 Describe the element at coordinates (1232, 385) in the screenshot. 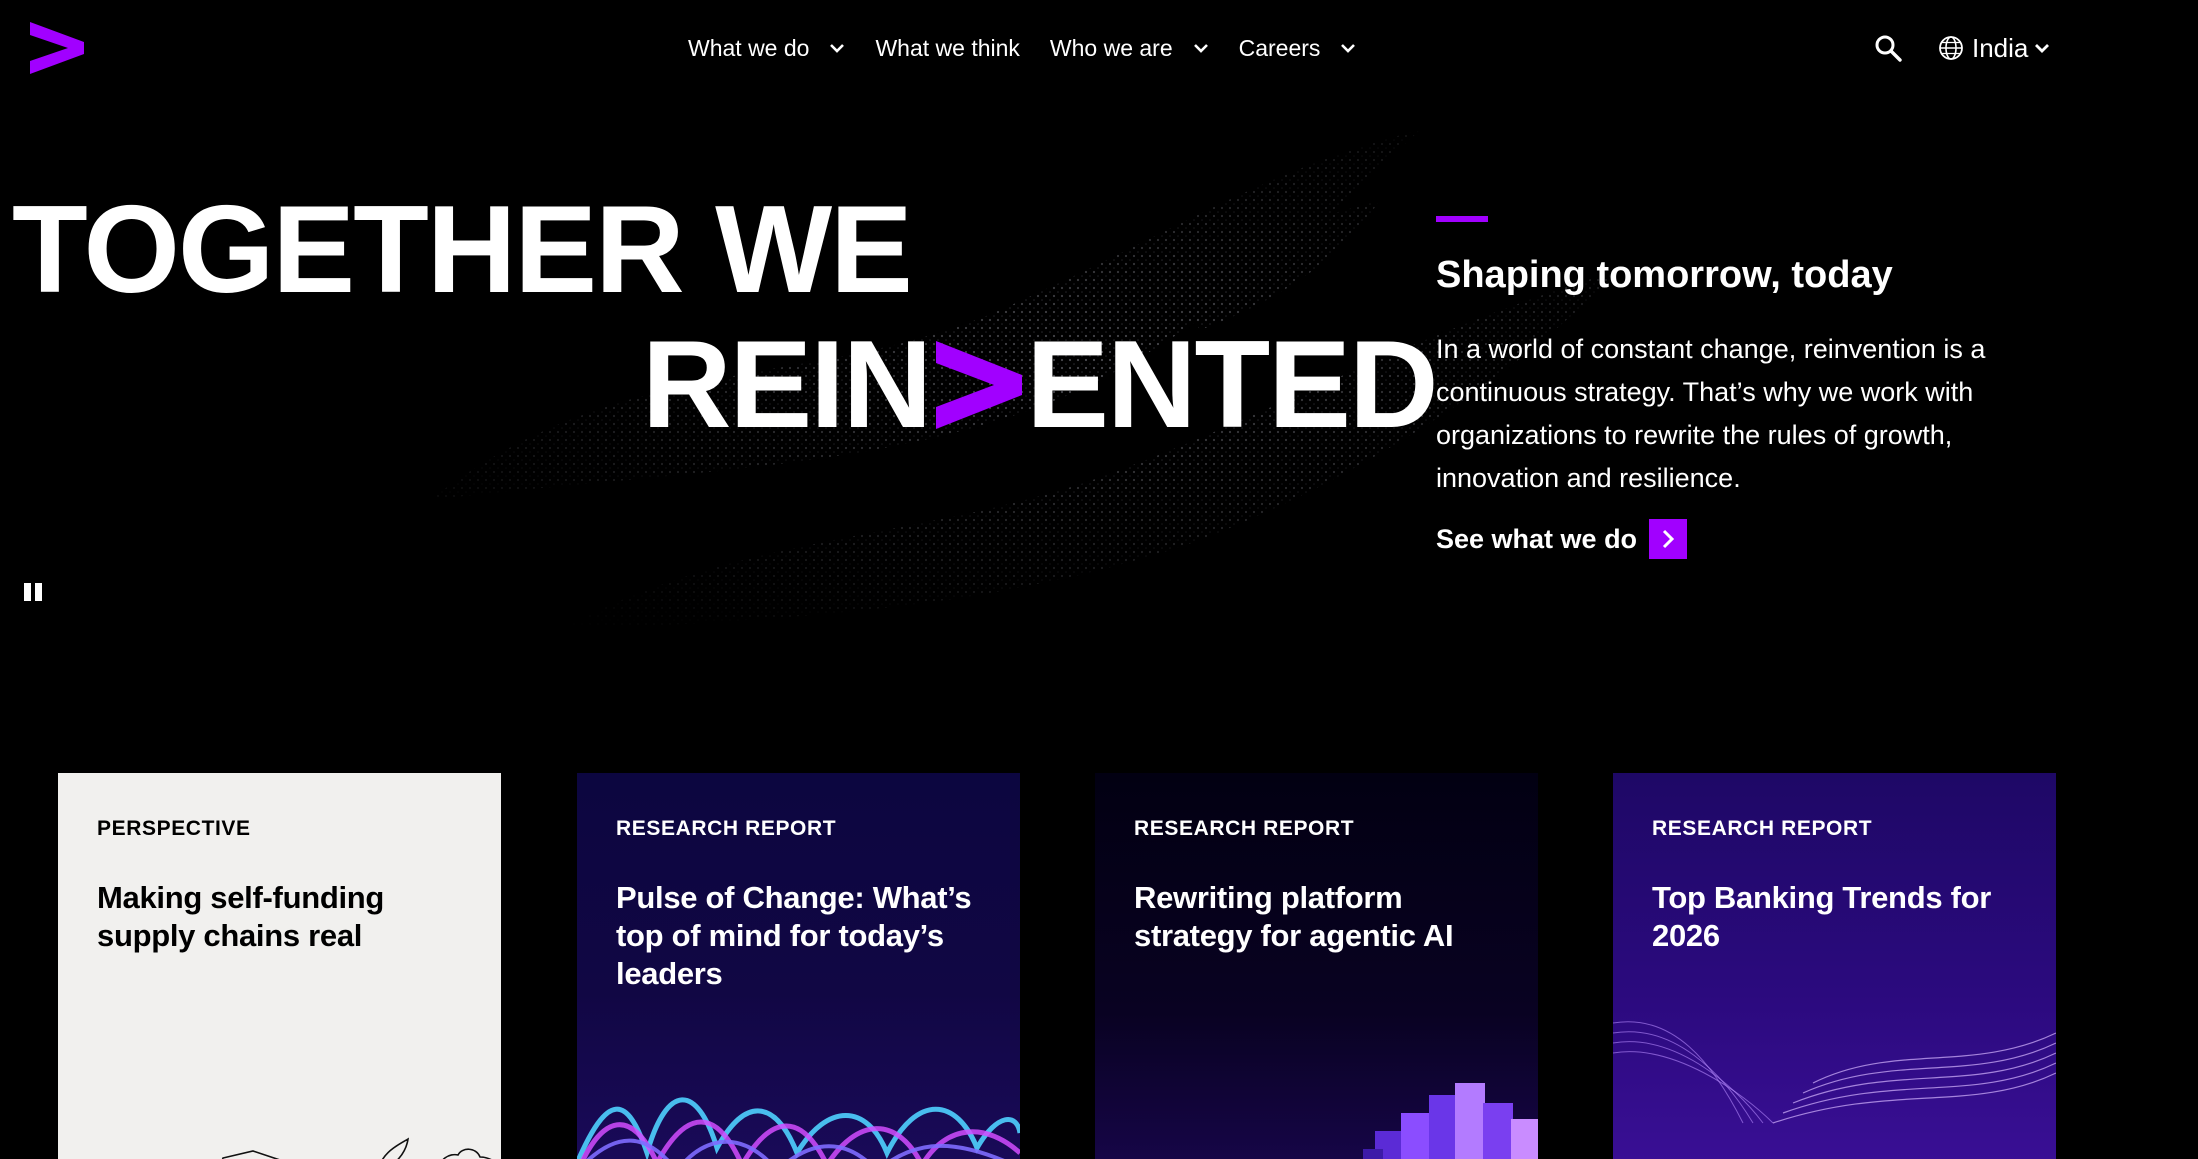

I see `hero-headline-end: ENTED` at that location.